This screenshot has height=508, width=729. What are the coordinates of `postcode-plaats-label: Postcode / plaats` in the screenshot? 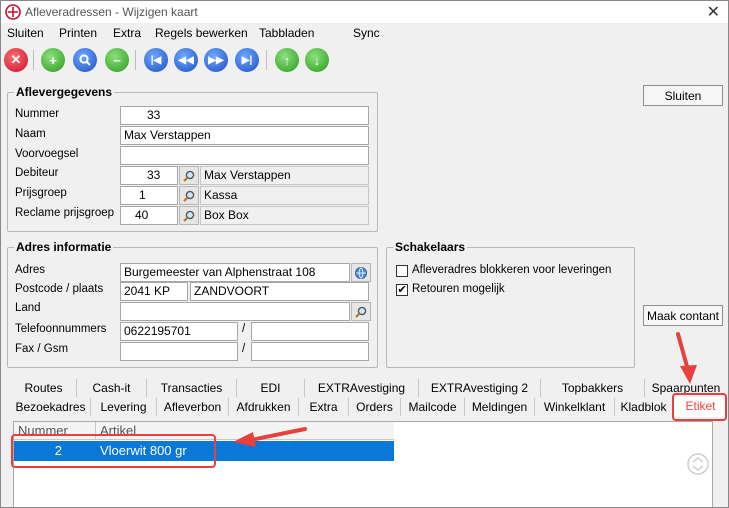 It's located at (59, 289).